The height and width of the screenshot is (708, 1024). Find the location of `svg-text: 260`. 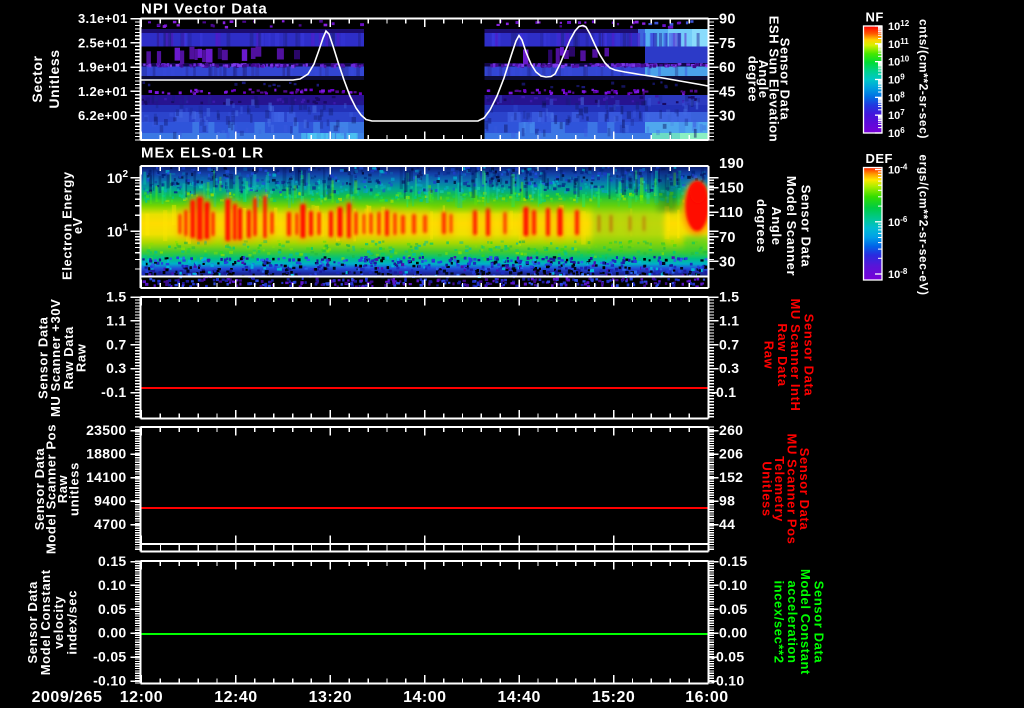

svg-text: 260 is located at coordinates (731, 430).